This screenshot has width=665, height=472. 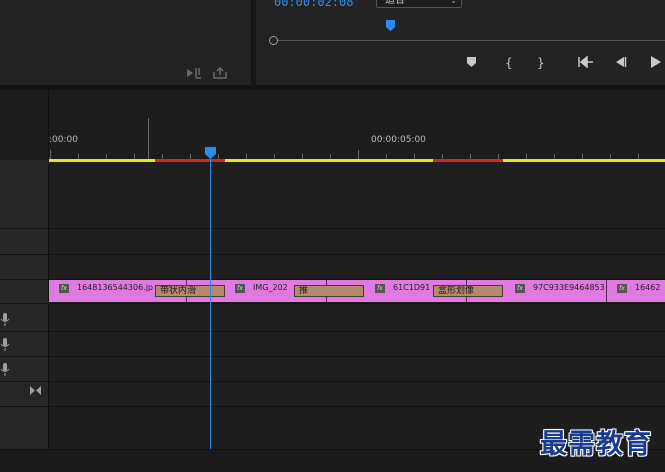 What do you see at coordinates (357, 195) in the screenshot?
I see `track-v3` at bounding box center [357, 195].